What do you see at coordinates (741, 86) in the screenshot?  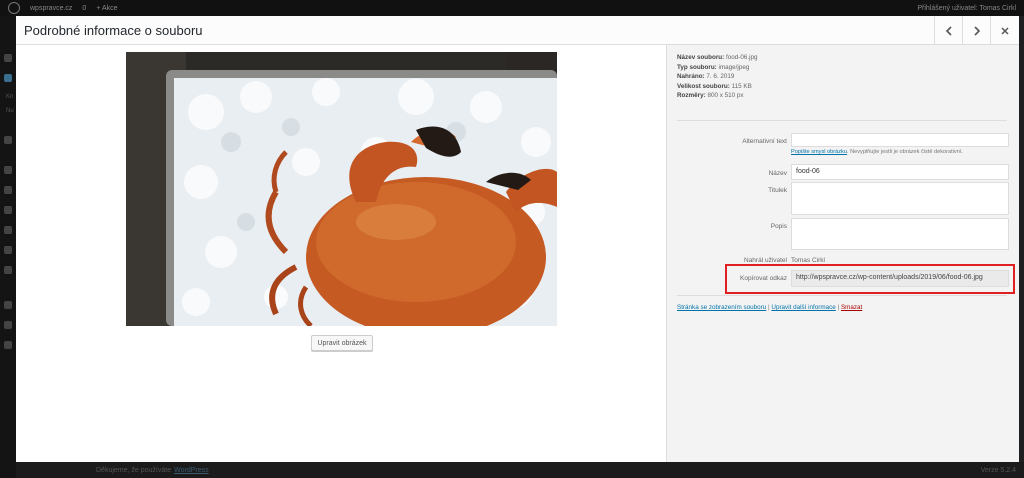 I see `filesize-value: 115 KB` at bounding box center [741, 86].